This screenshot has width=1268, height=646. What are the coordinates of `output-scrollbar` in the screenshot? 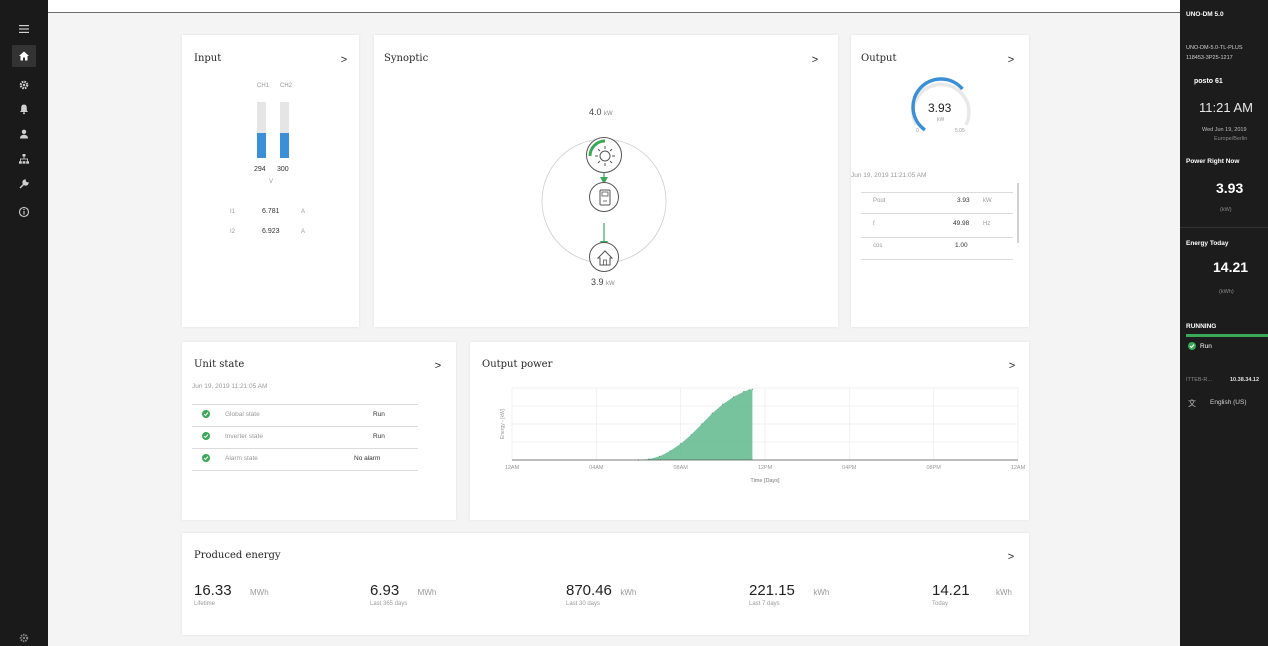 It's located at (1018, 213).